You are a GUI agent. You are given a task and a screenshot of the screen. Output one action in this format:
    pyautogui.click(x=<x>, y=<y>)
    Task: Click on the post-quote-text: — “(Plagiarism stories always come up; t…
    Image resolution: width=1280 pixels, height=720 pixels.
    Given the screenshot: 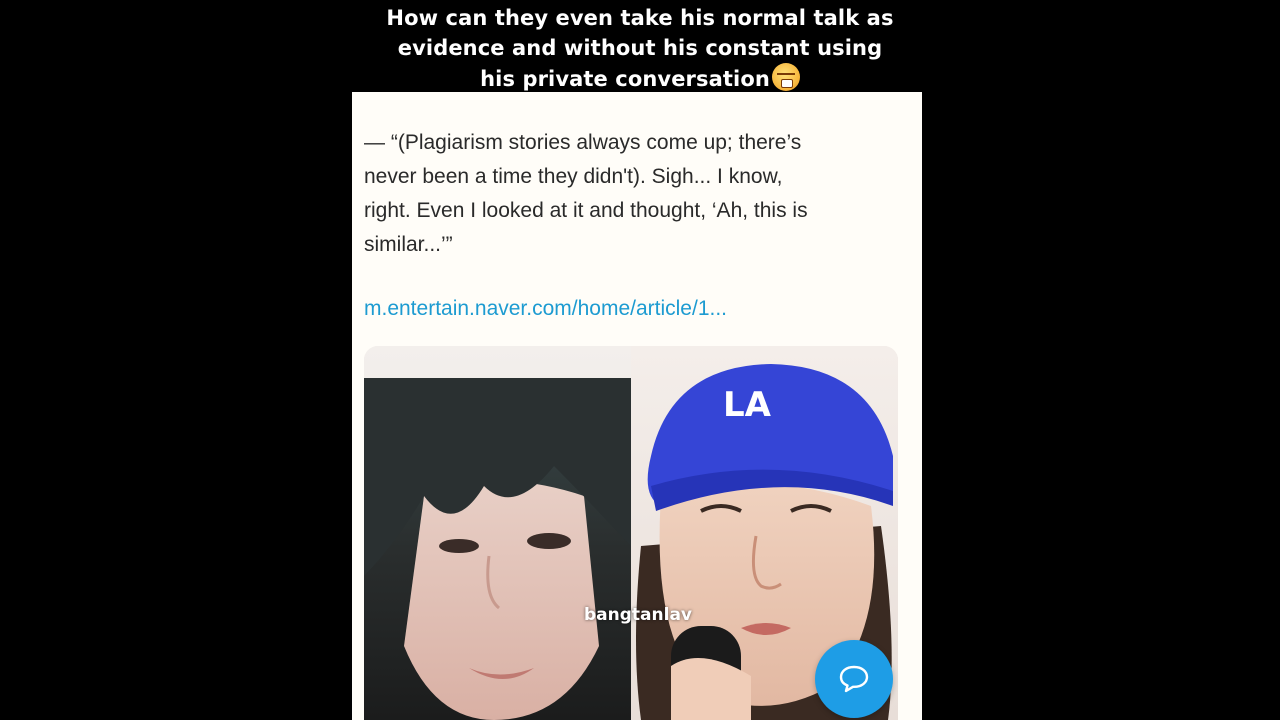 What is the action you would take?
    pyautogui.click(x=634, y=194)
    